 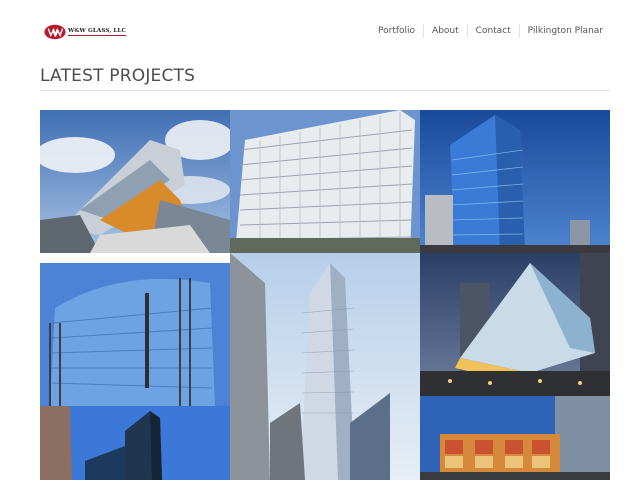 I want to click on logo-text: W&W GLASS, LLC, so click(x=97, y=32).